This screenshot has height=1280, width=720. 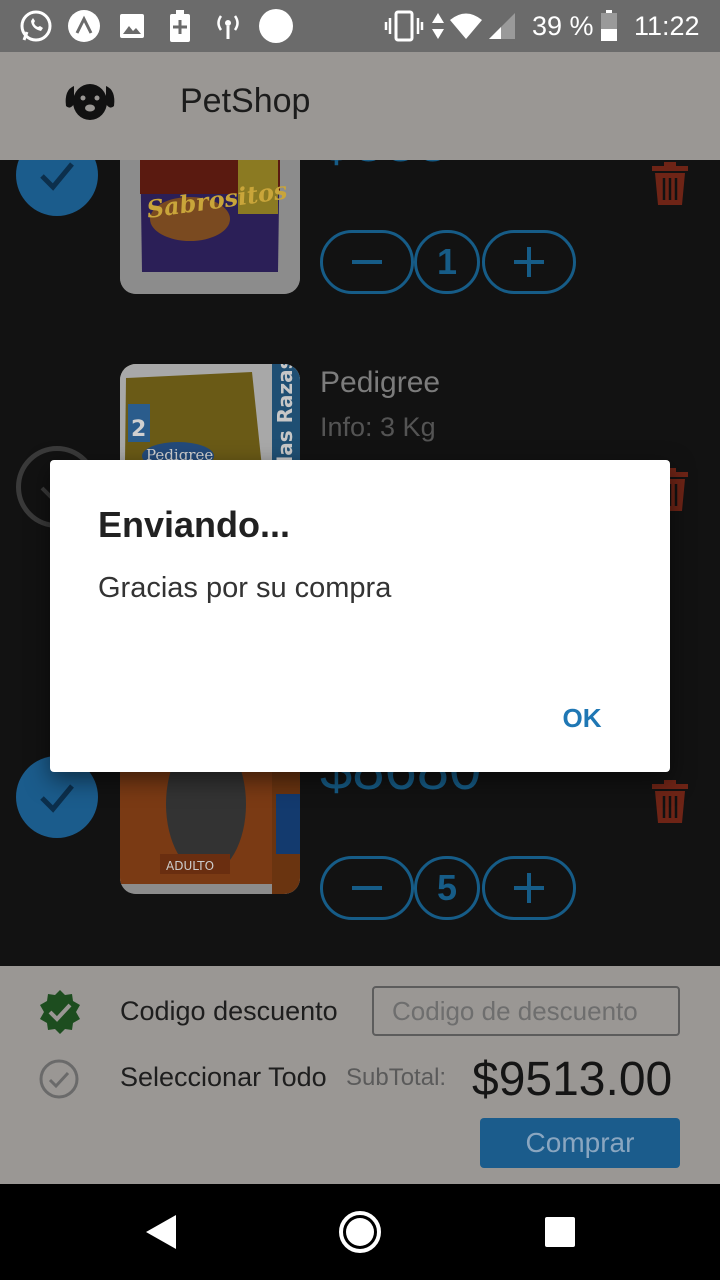 What do you see at coordinates (36, 26) in the screenshot?
I see `whatsapp-icon` at bounding box center [36, 26].